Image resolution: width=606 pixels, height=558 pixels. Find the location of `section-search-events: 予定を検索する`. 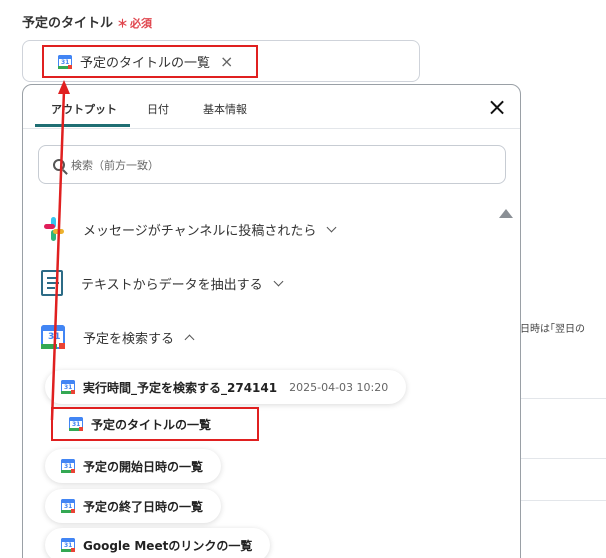

section-search-events: 予定を検索する is located at coordinates (118, 337).